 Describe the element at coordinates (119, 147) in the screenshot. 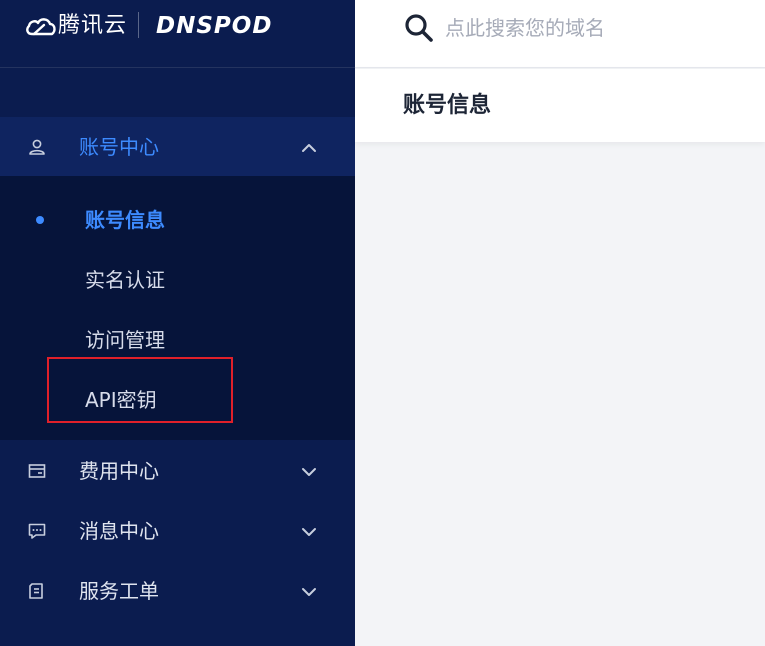

I see `sidebar-group-label: 账号中心` at that location.